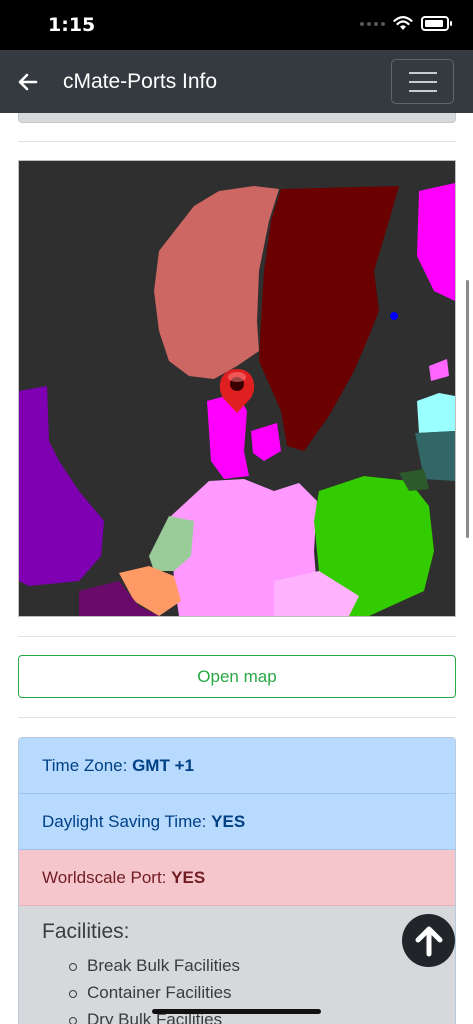 The height and width of the screenshot is (1024, 473). I want to click on dst-value: YES, so click(228, 821).